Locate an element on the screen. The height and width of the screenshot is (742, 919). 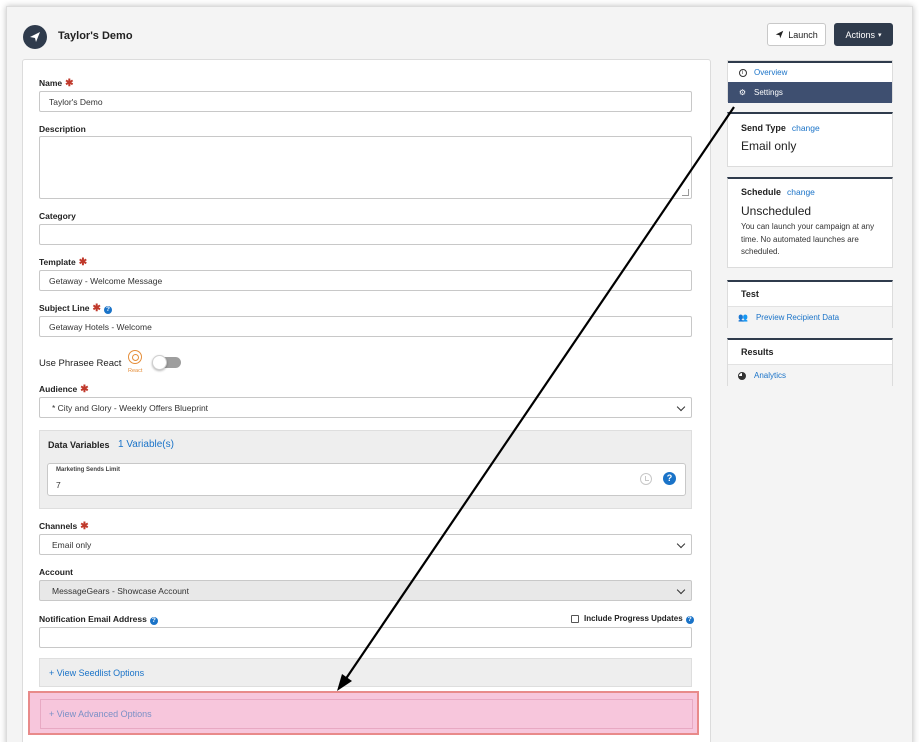
marketing-sends-limit-label: Marketing Sends Limit is located at coordinates (88, 470).